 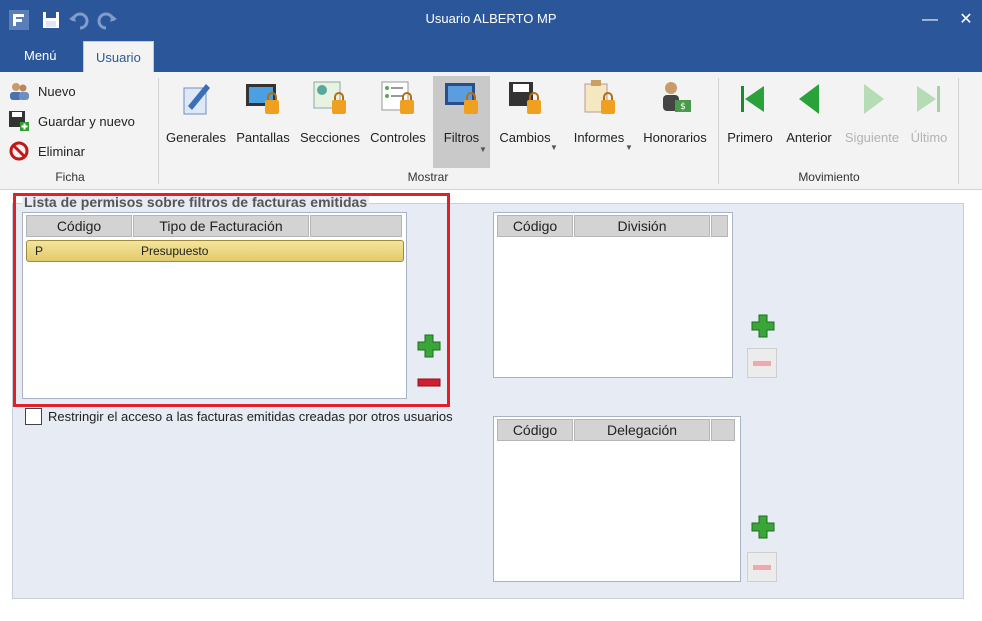 I want to click on informes-button: Informes ▼, so click(x=599, y=121).